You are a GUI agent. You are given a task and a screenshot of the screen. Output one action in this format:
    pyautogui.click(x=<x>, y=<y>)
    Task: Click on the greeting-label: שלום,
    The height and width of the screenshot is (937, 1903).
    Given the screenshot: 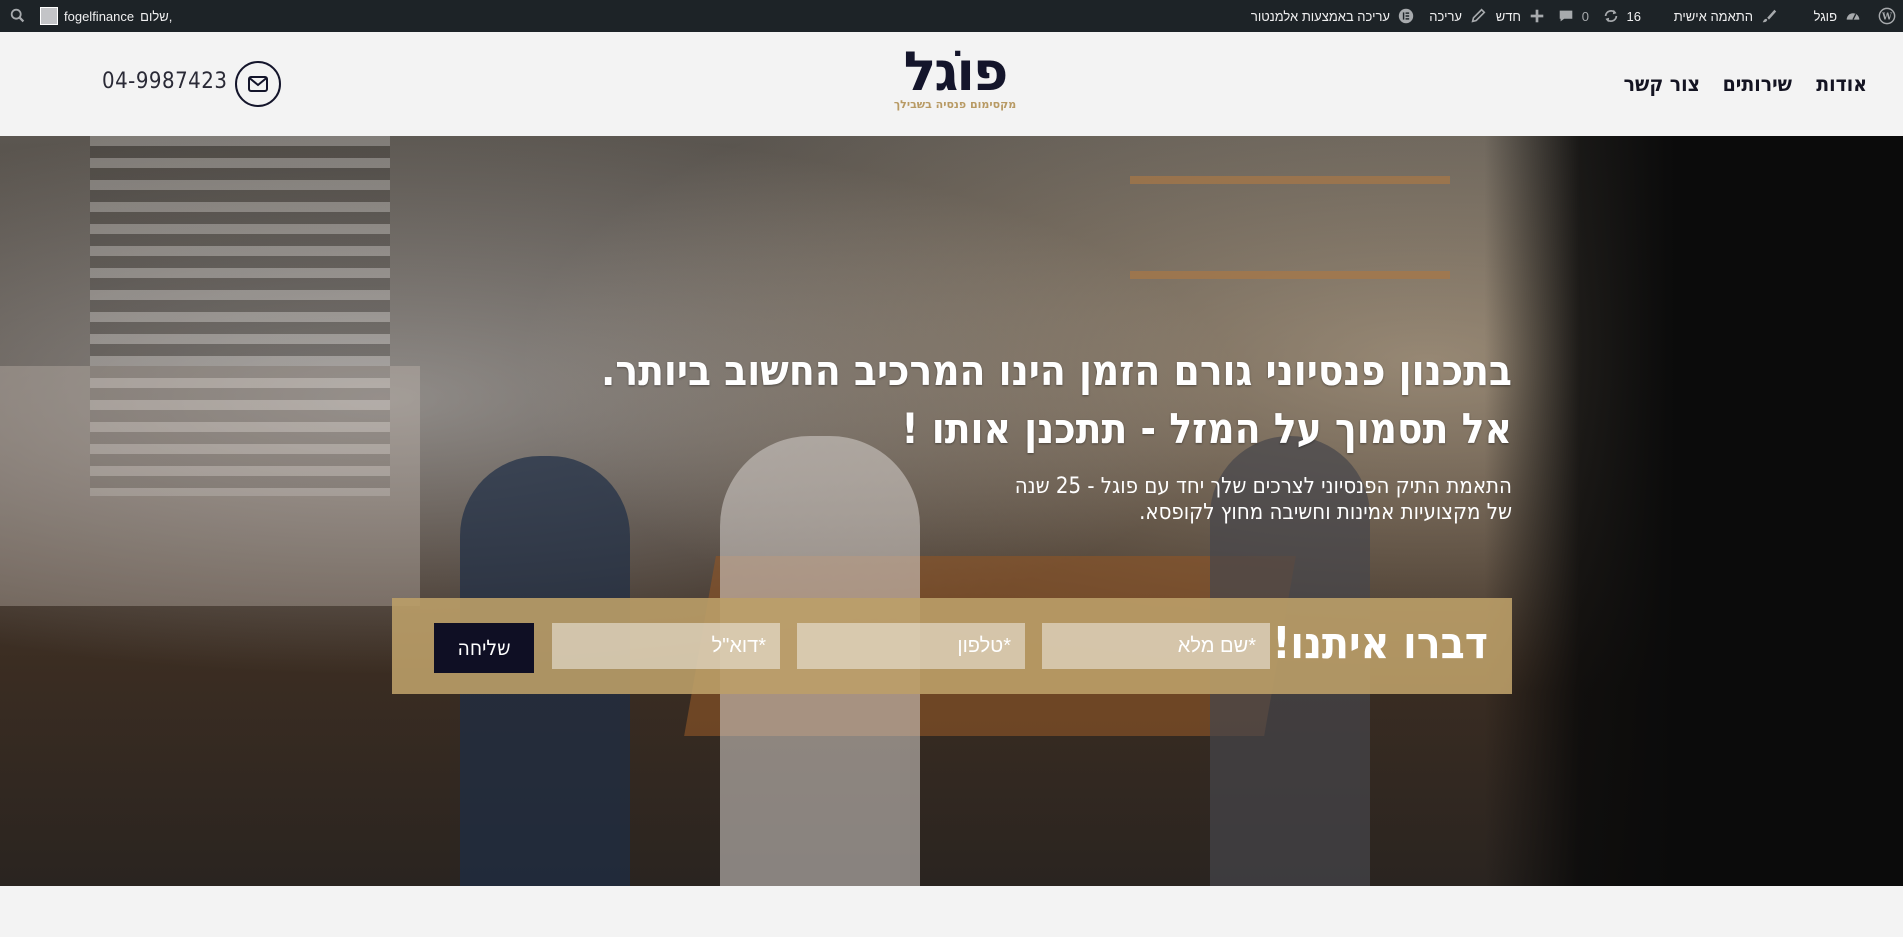 What is the action you would take?
    pyautogui.click(x=156, y=16)
    